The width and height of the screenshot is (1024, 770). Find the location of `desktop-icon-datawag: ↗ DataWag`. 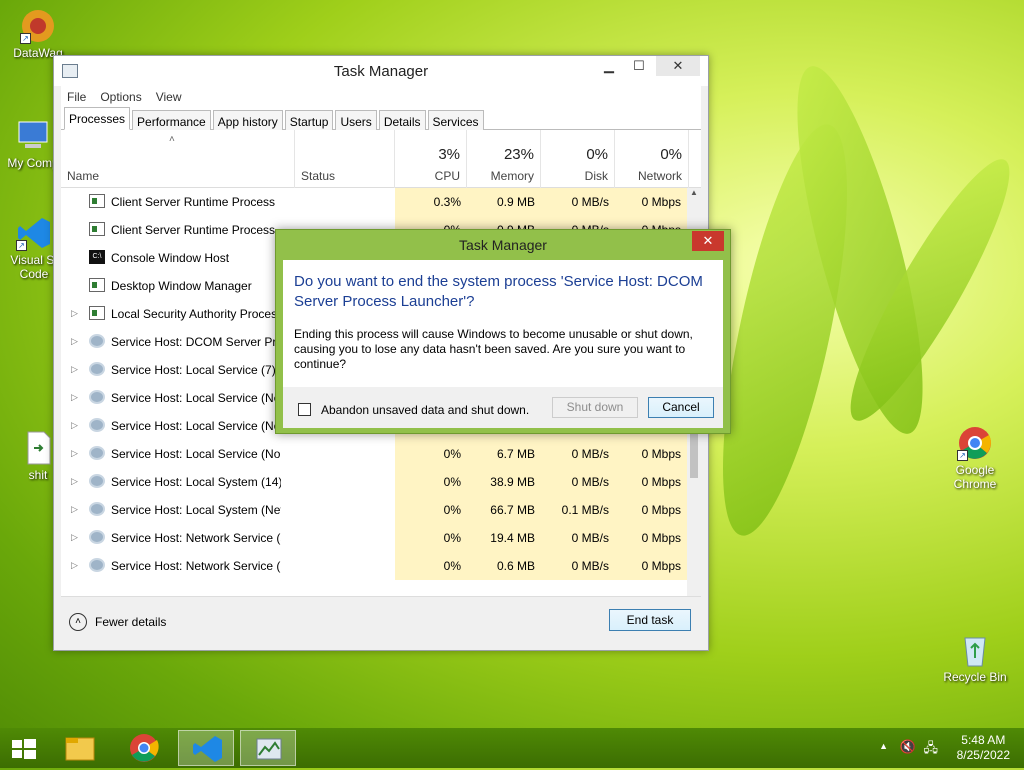

desktop-icon-datawag: ↗ DataWag is located at coordinates (38, 34).